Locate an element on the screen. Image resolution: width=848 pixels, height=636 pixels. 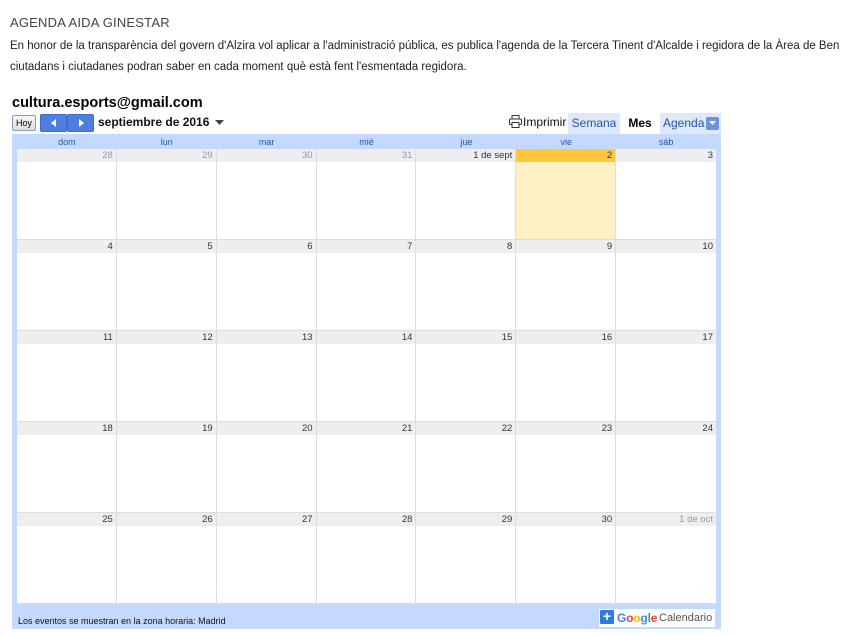
tab-month: Mes is located at coordinates (640, 123).